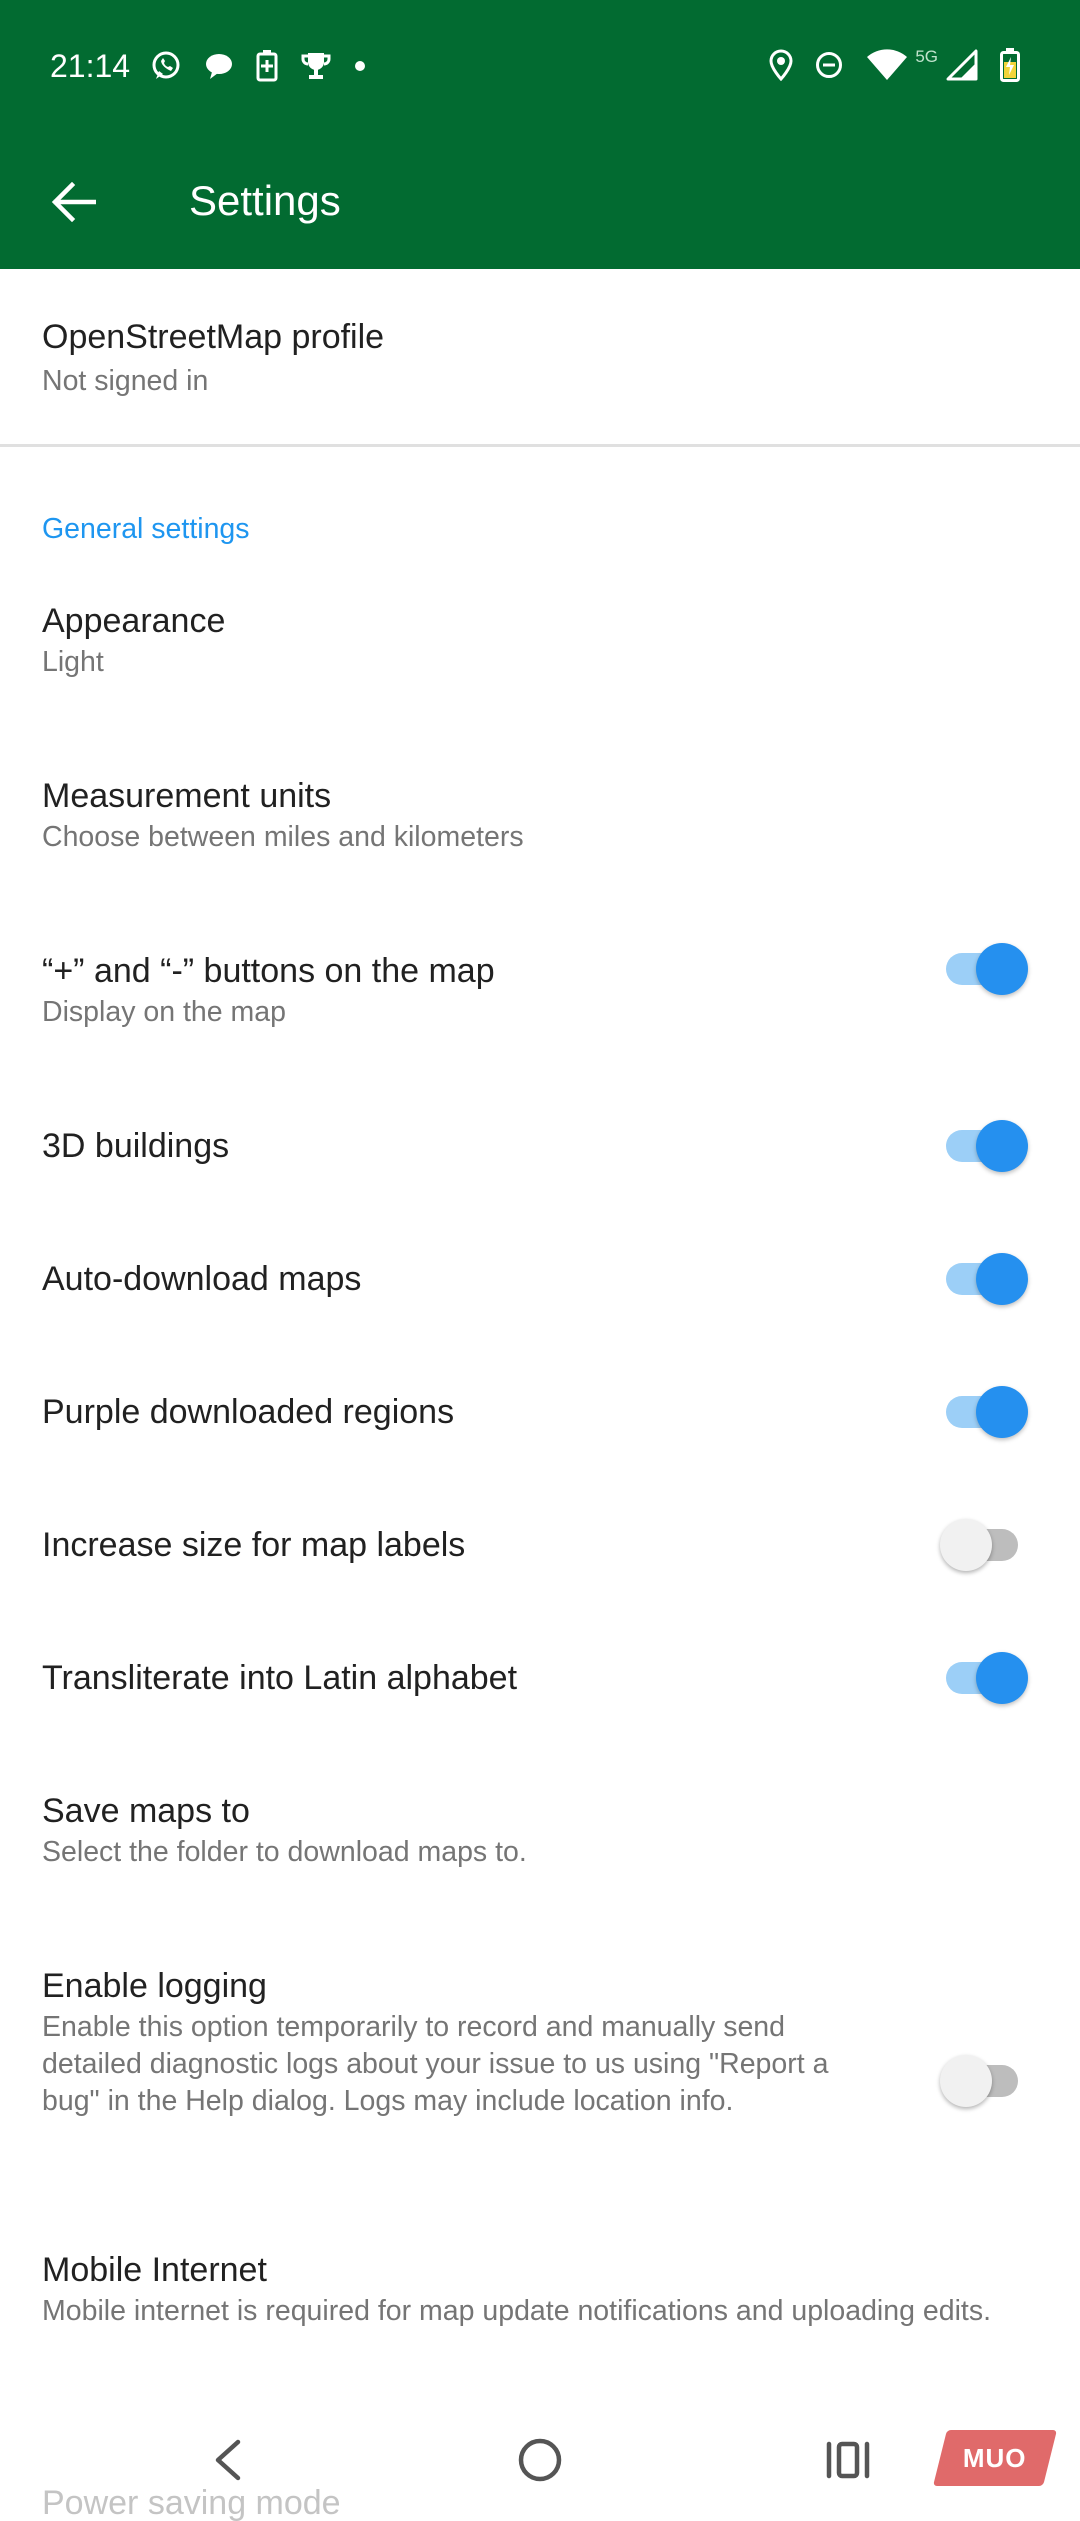 The width and height of the screenshot is (1080, 2521). Describe the element at coordinates (164, 1012) in the screenshot. I see `settings-item-subtitle: Display on the map` at that location.